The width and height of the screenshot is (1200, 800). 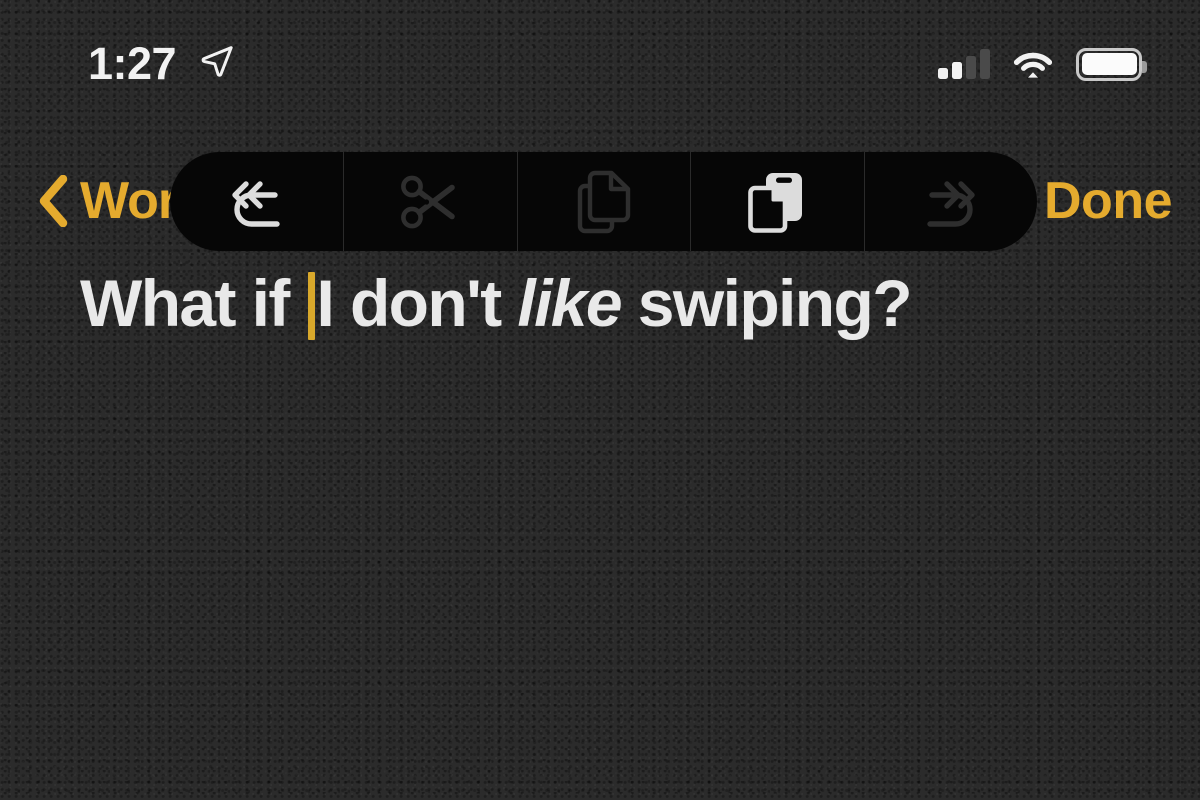 I want to click on note-body: What if I don't like swiping?, so click(x=600, y=303).